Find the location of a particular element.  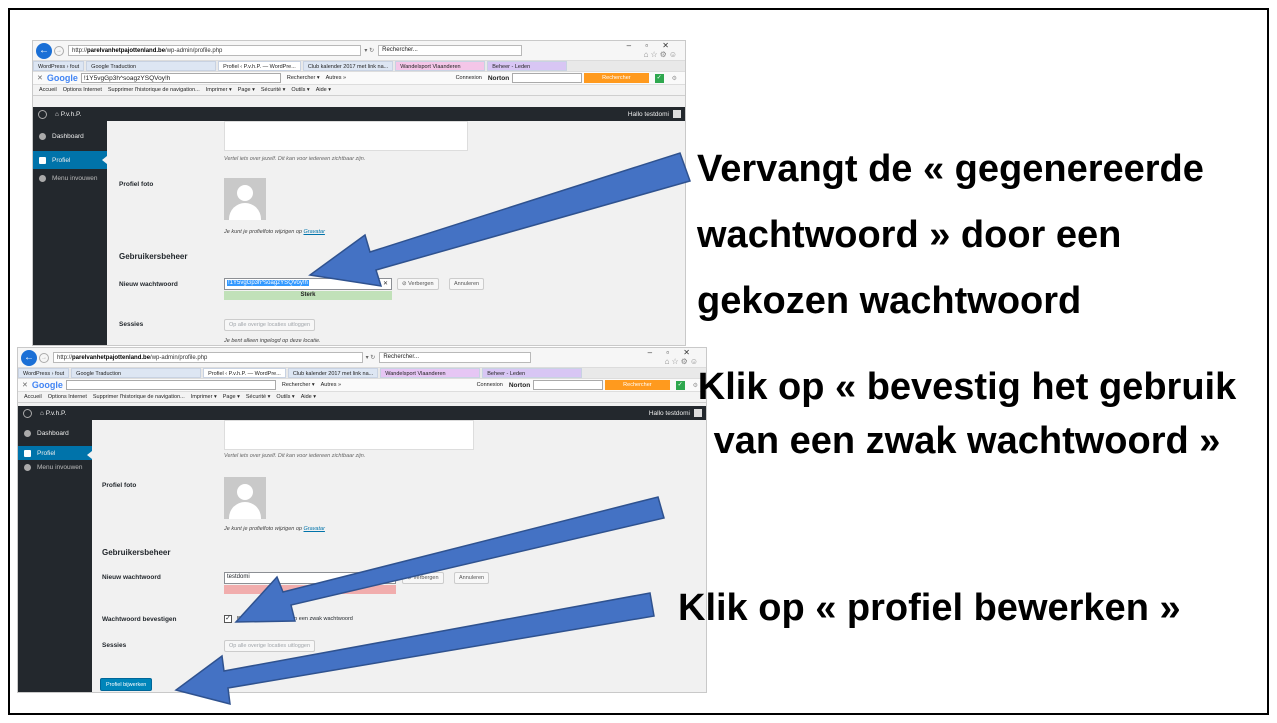

clear-icon: ✕ is located at coordinates (385, 283).